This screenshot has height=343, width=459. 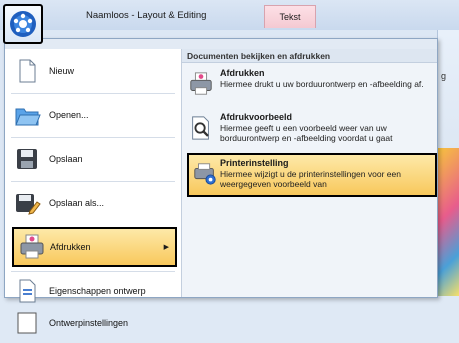 What do you see at coordinates (200, 128) in the screenshot?
I see `print-preview-icon` at bounding box center [200, 128].